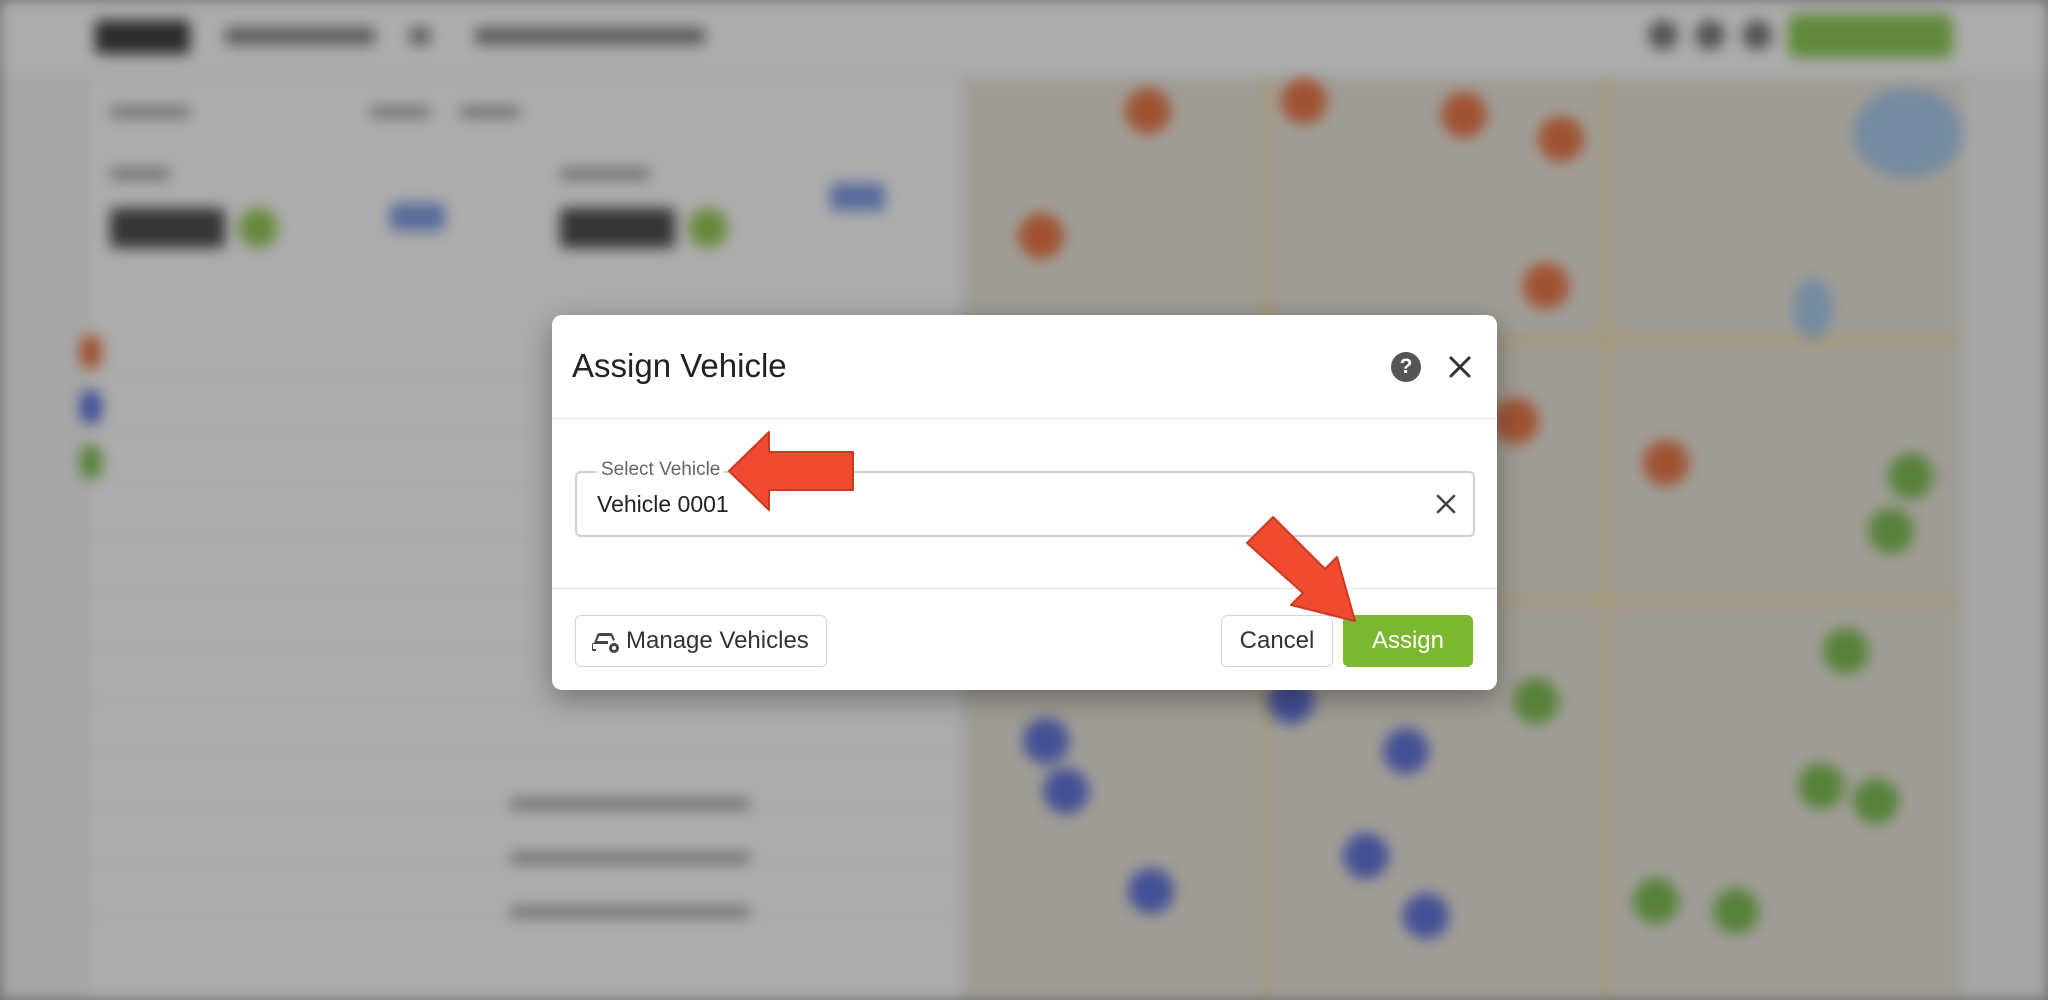  I want to click on left-pointing-arrow-icon, so click(791, 471).